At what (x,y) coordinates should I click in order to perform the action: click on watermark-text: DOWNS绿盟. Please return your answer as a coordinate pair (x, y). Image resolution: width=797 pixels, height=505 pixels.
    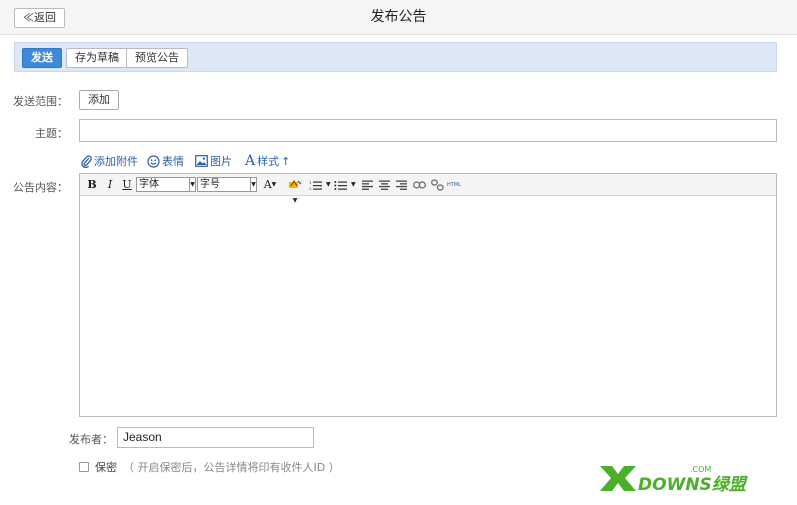
    Looking at the image, I should click on (693, 485).